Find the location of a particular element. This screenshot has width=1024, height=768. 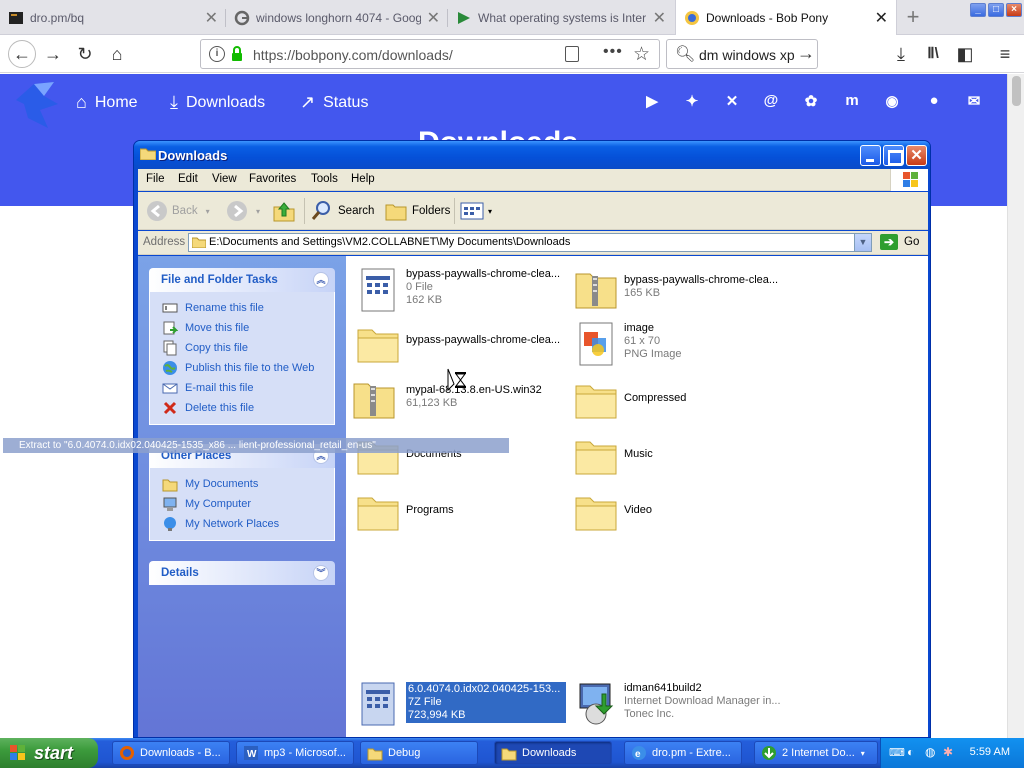

task-debug-folder: Debug is located at coordinates (419, 753).